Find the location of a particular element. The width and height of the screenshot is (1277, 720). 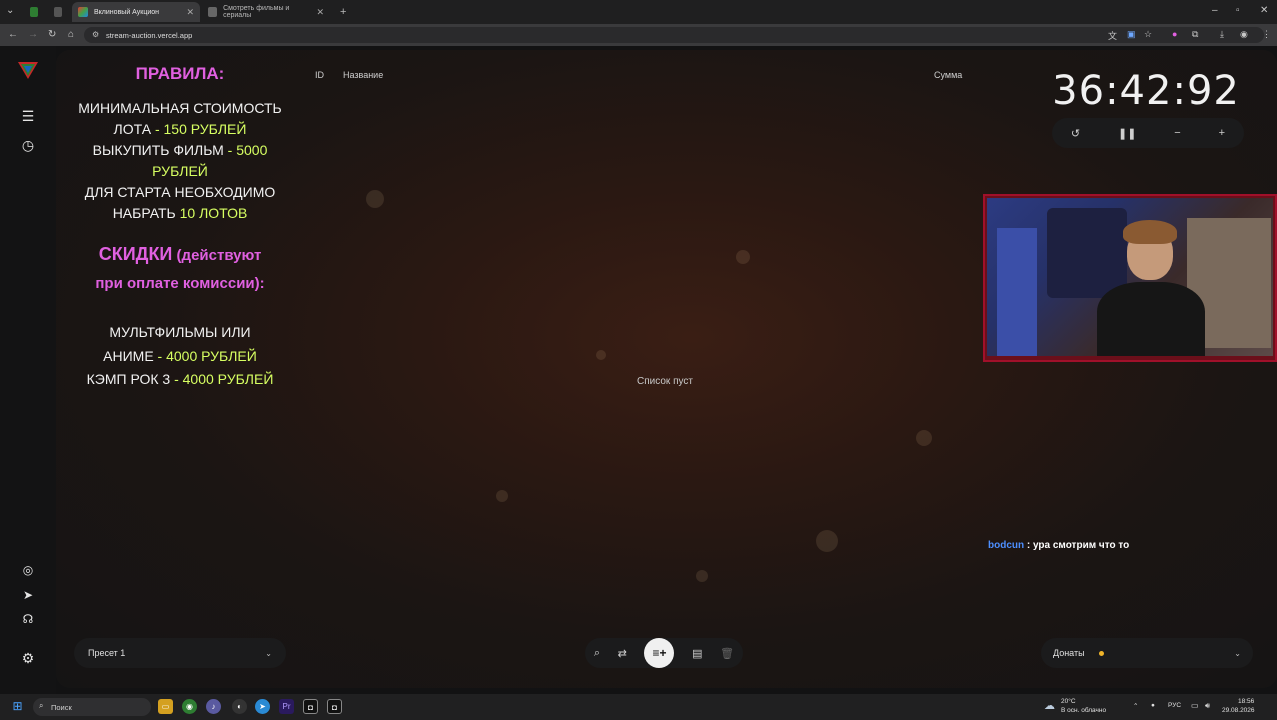

rule-text: МИНИМАЛЬНАЯ СТОИМОСТЬ is located at coordinates (180, 108).